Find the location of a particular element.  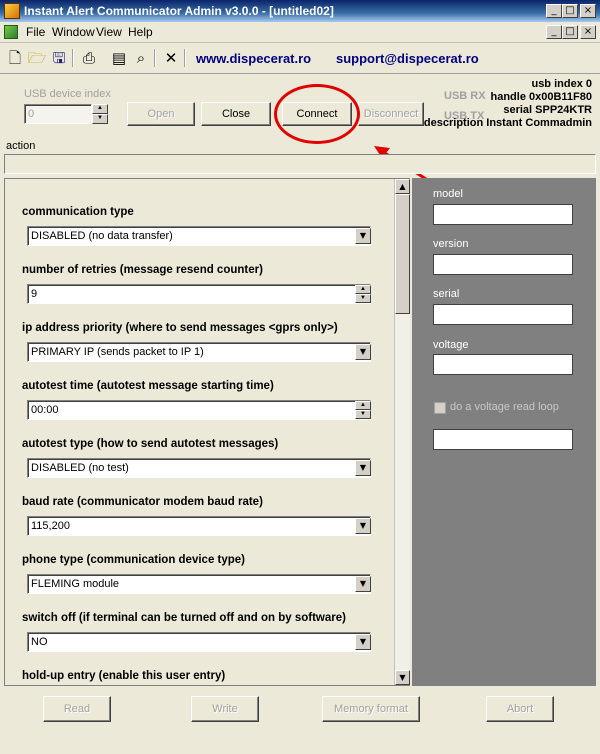

setting-dropdown: PRIMARY IP (sends packet to IP 1) is located at coordinates (199, 352).